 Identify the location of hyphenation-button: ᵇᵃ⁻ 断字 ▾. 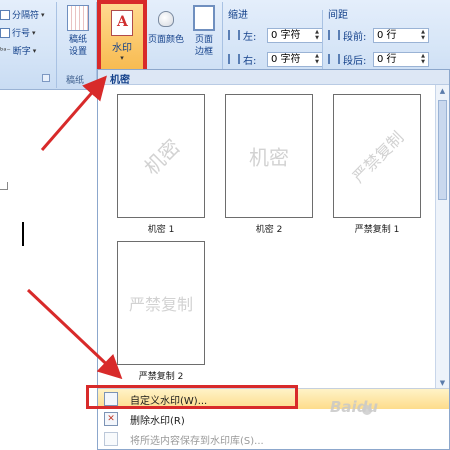
(18, 50).